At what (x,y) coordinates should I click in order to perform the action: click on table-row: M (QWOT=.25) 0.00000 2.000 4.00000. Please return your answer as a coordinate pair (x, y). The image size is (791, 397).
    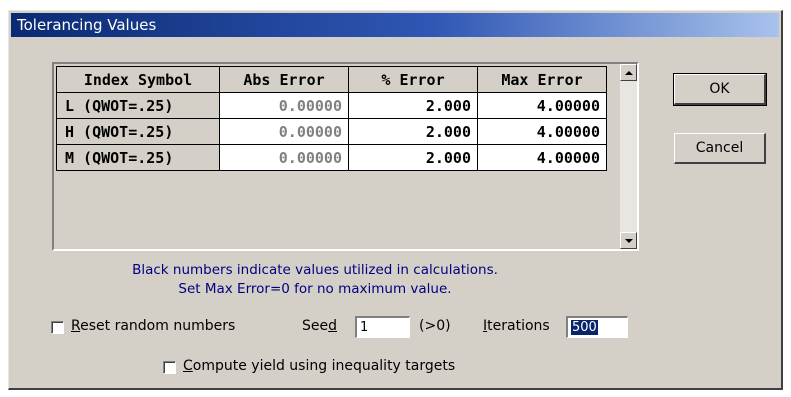
    Looking at the image, I should click on (331, 157).